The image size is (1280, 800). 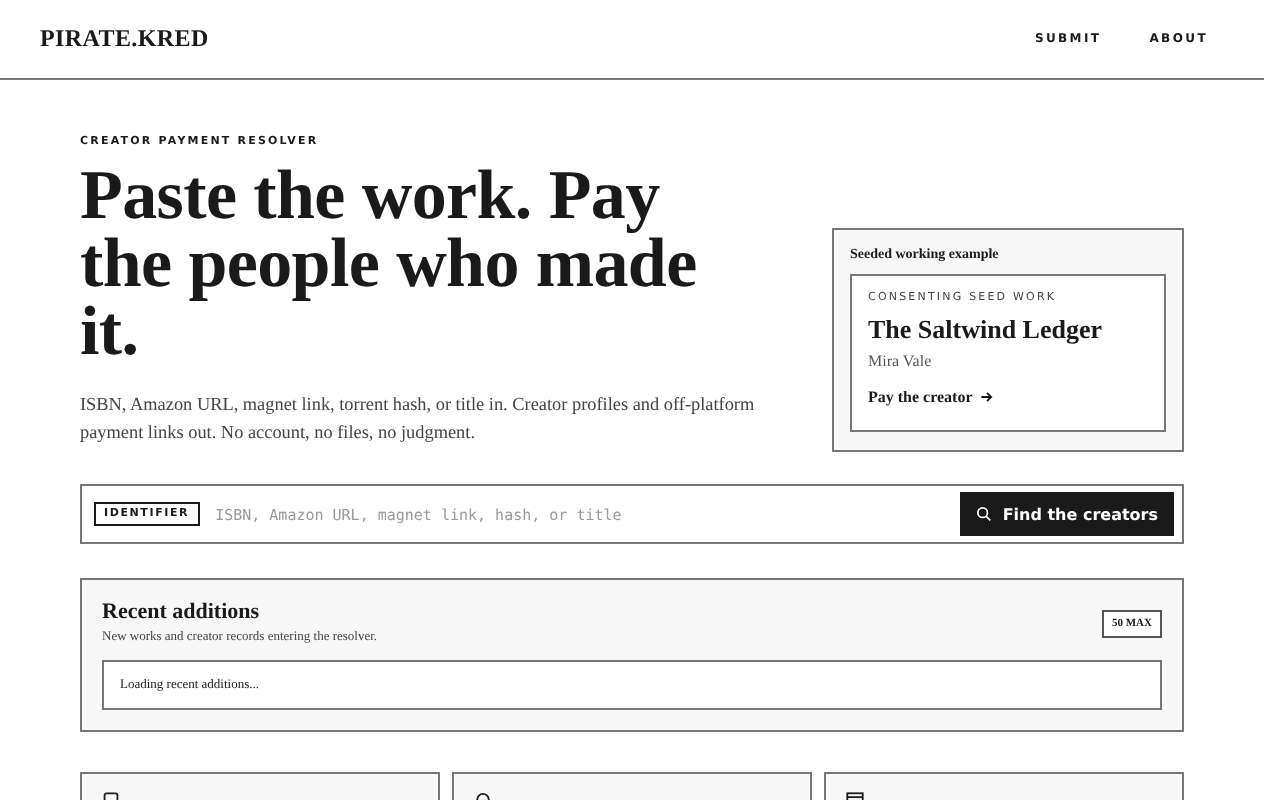 I want to click on find-creators-button: Find the creators, so click(x=1067, y=514).